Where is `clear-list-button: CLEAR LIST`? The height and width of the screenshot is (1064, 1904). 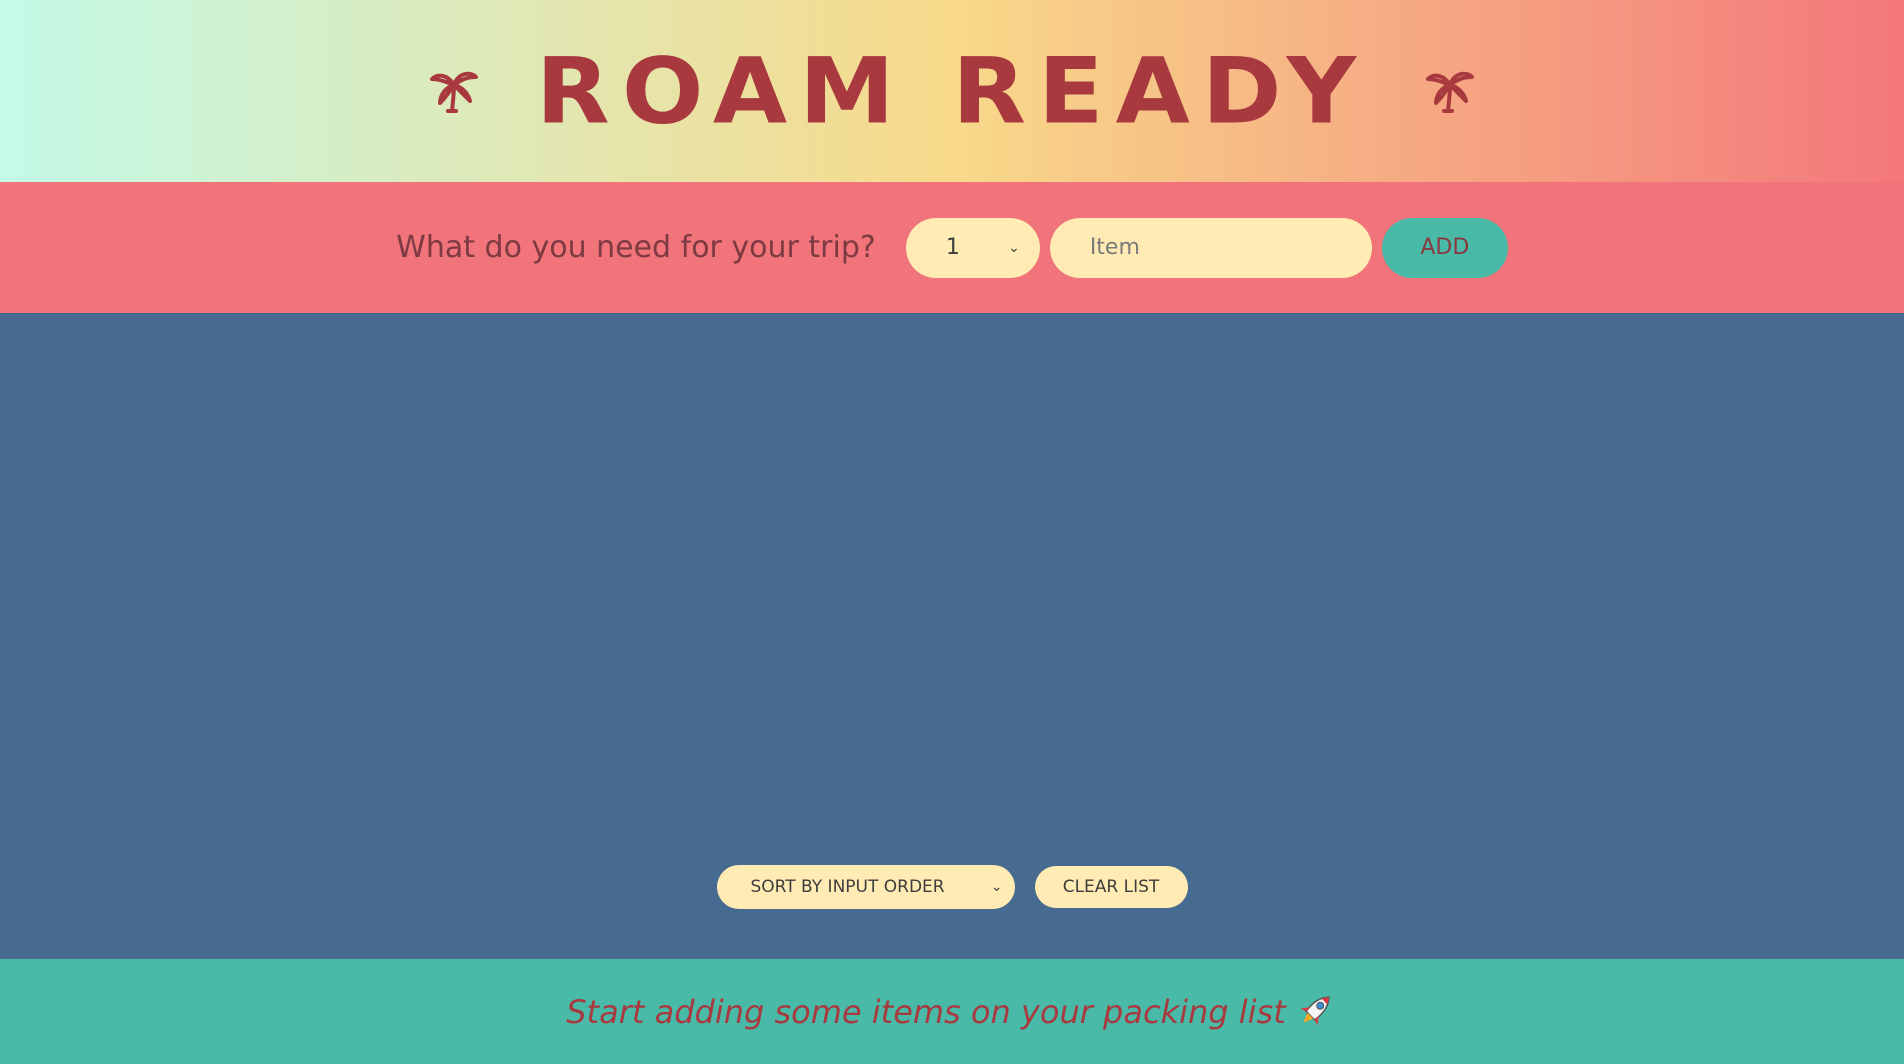
clear-list-button: CLEAR LIST is located at coordinates (1111, 887).